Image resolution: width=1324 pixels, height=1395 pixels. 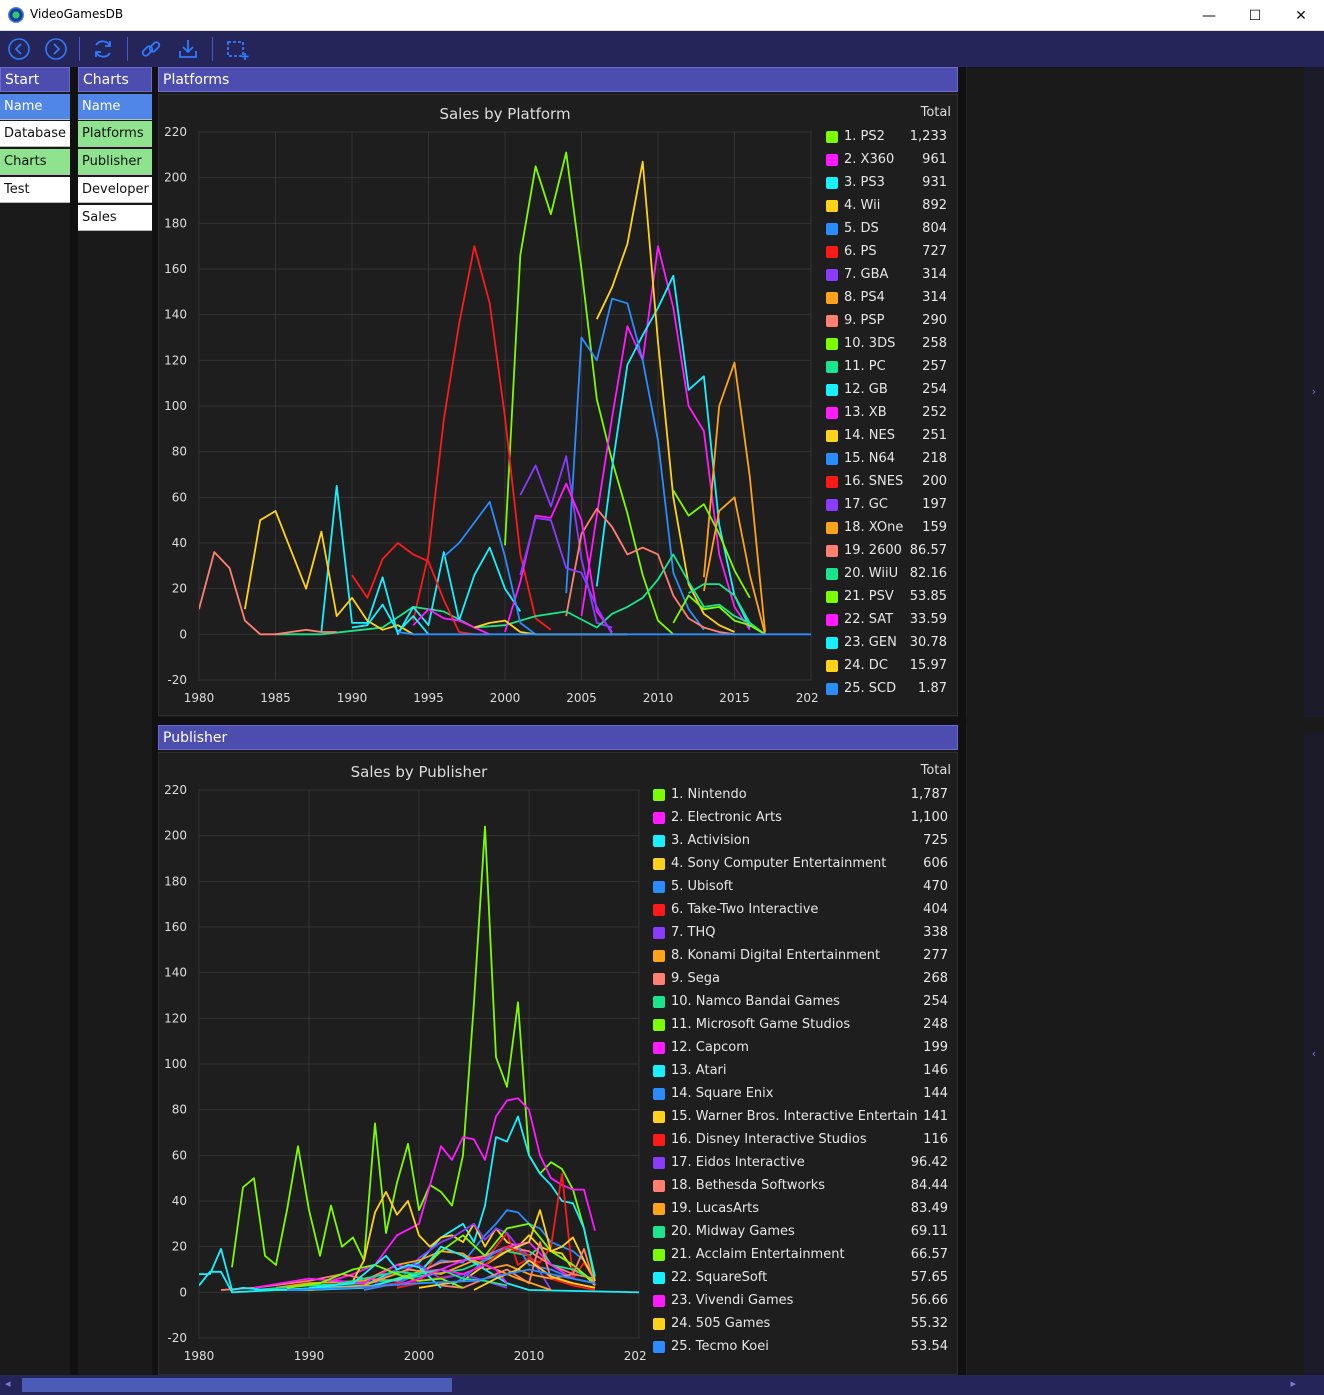 What do you see at coordinates (804, 817) in the screenshot?
I see `legend-item: 2. Electronic Arts 1,100` at bounding box center [804, 817].